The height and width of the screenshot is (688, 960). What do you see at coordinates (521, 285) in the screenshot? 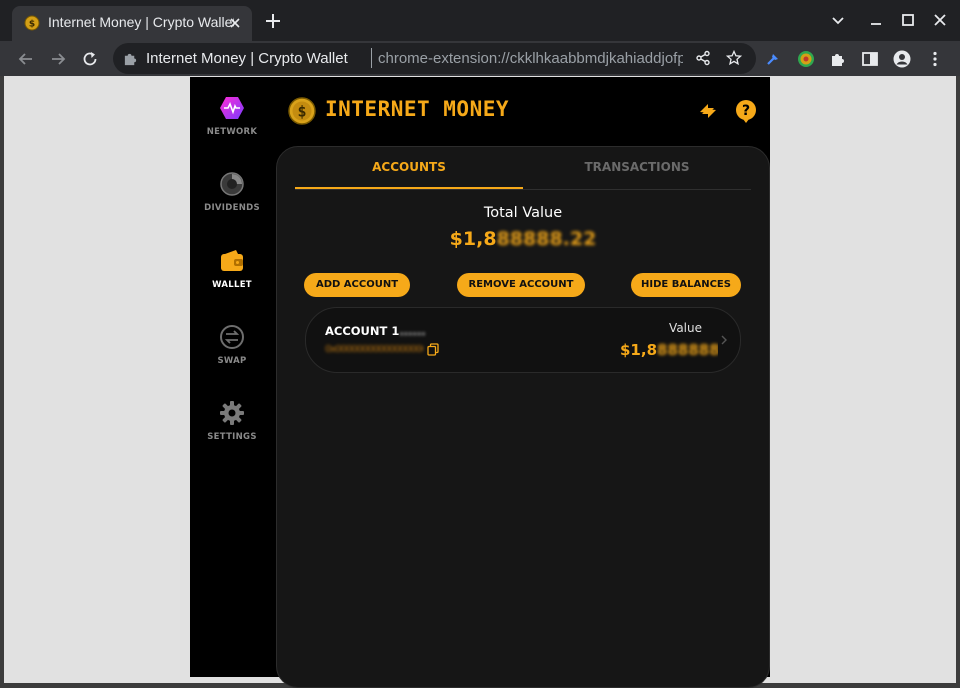
I see `remove-account-button: REMOVE ACCOUNT` at bounding box center [521, 285].